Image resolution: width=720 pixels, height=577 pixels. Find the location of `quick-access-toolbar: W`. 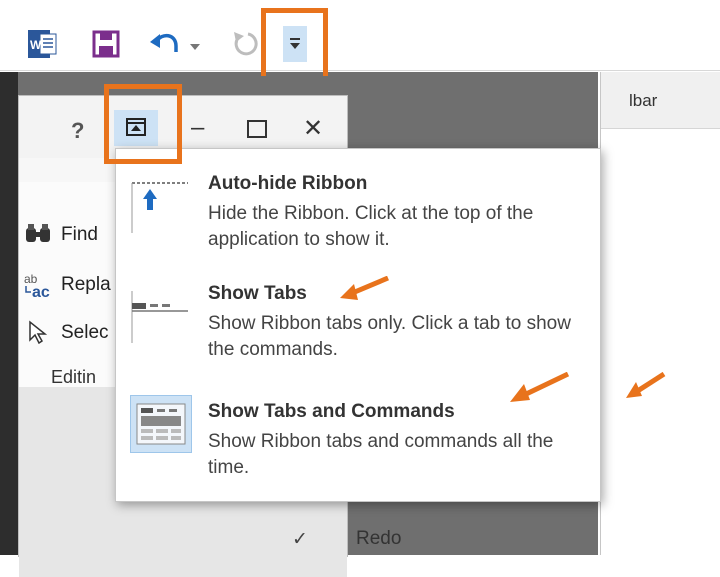

quick-access-toolbar: W is located at coordinates (360, 36).